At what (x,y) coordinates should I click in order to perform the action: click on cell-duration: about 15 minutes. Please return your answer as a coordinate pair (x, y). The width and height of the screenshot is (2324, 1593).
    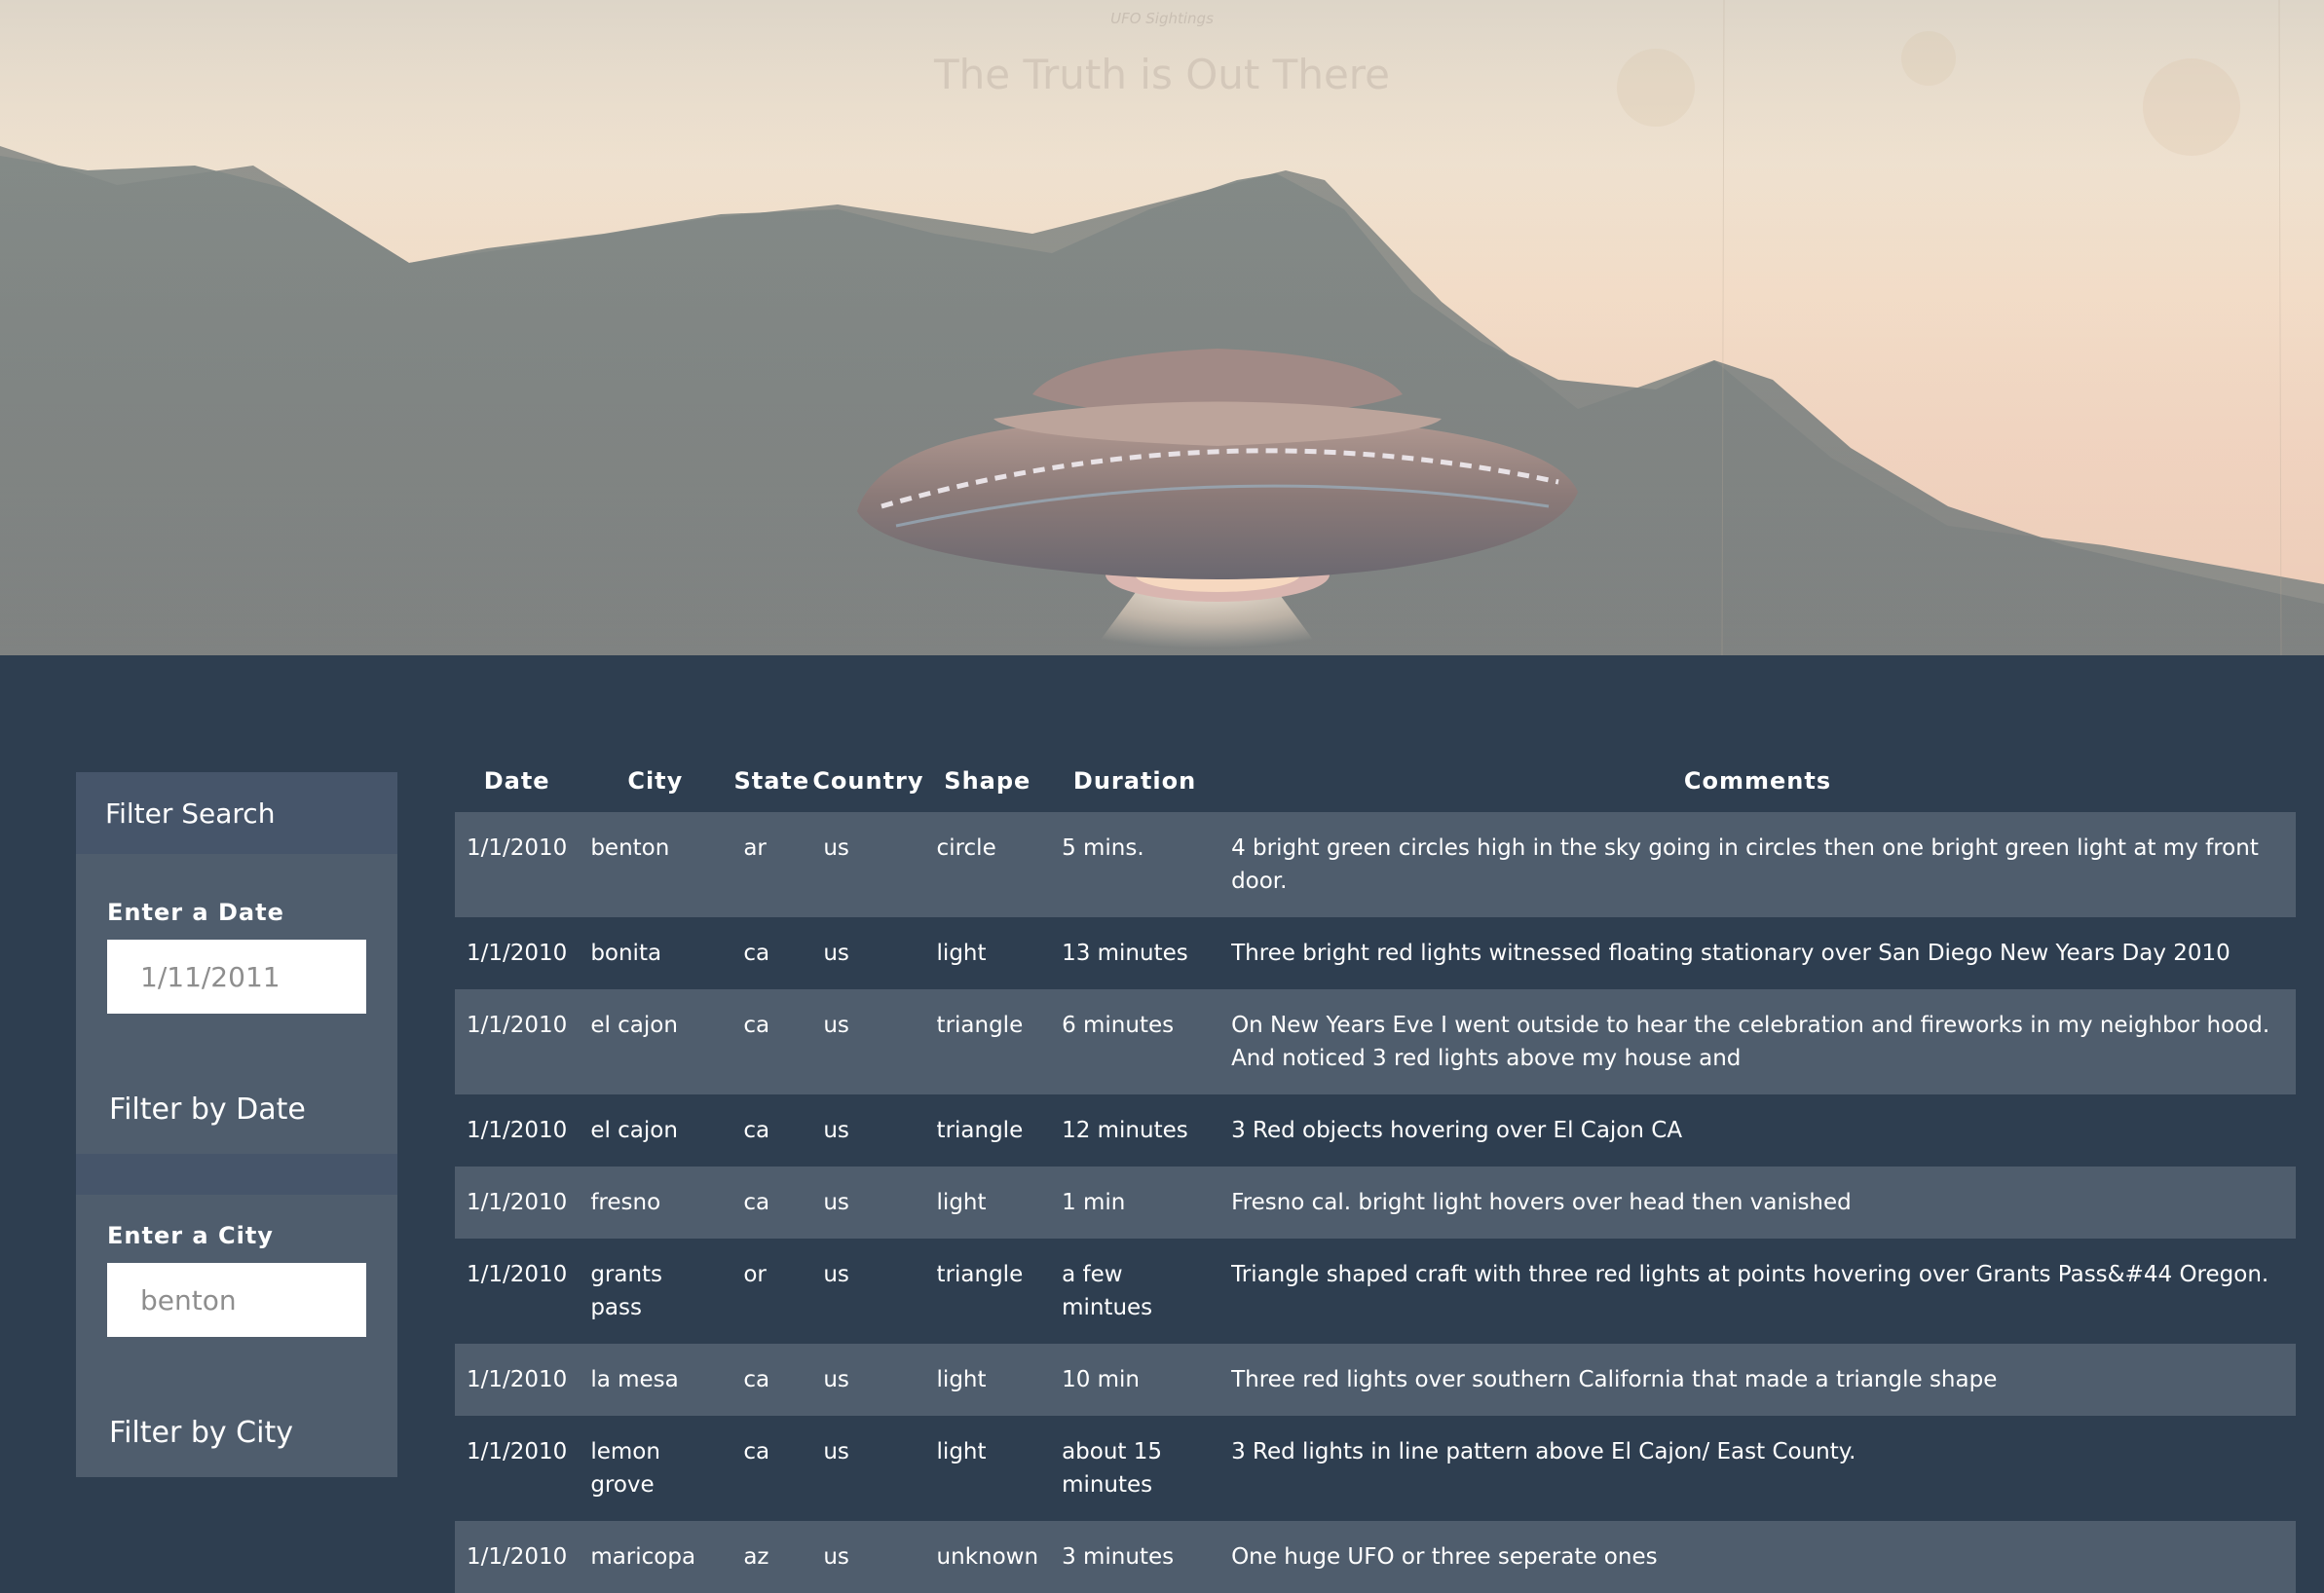
    Looking at the image, I should click on (1112, 1468).